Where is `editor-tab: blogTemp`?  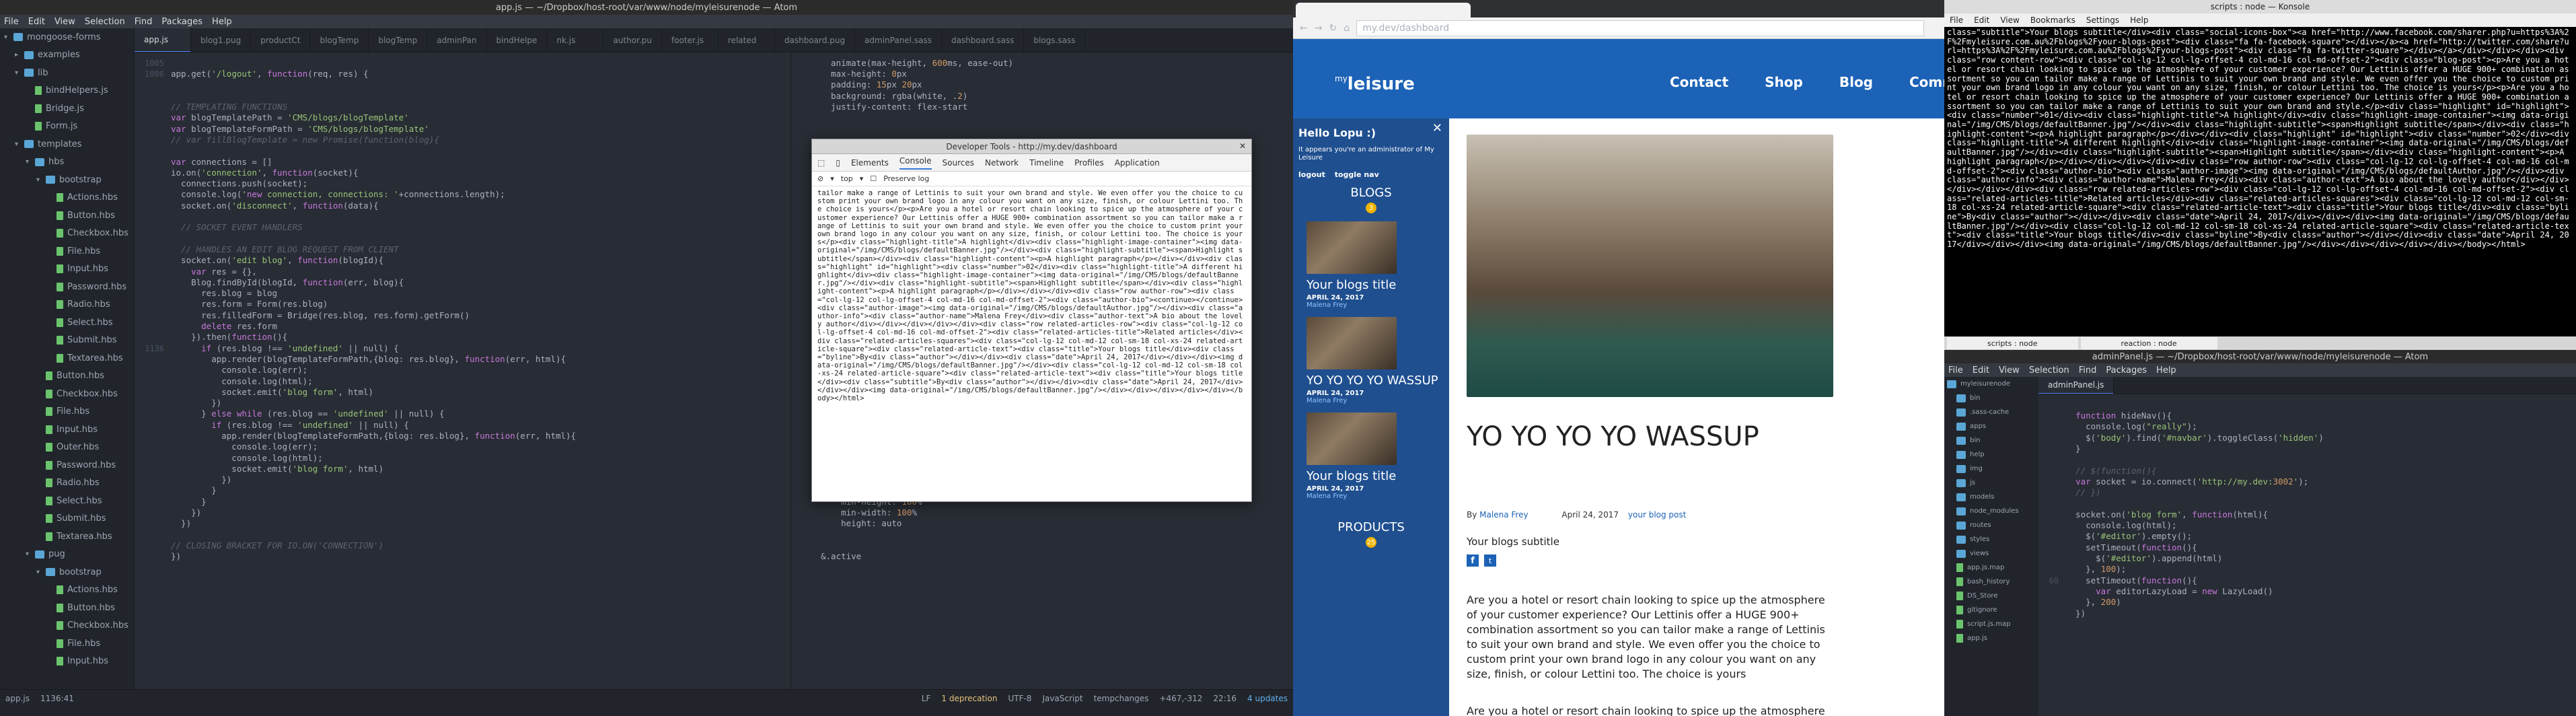
editor-tab: blogTemp is located at coordinates (398, 40).